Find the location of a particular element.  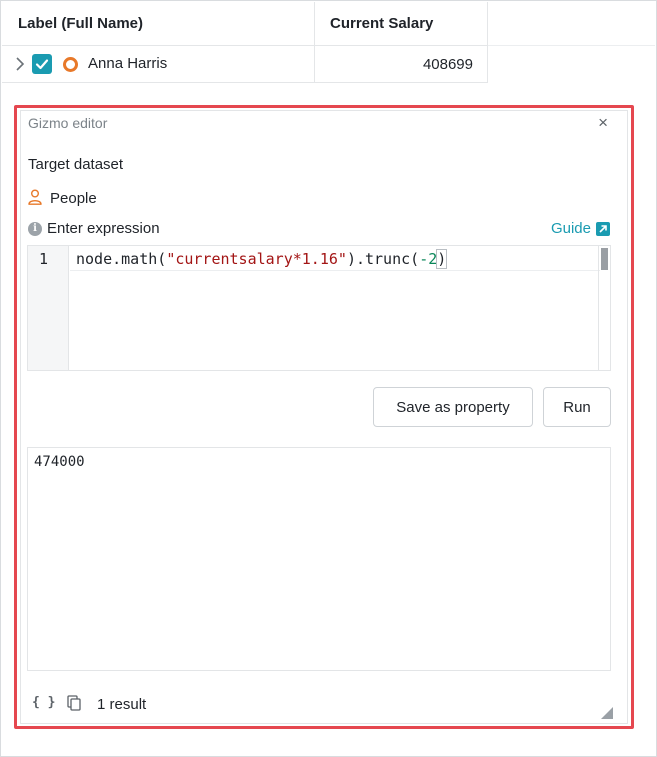

column-header-salary: Current Salary is located at coordinates (401, 23).